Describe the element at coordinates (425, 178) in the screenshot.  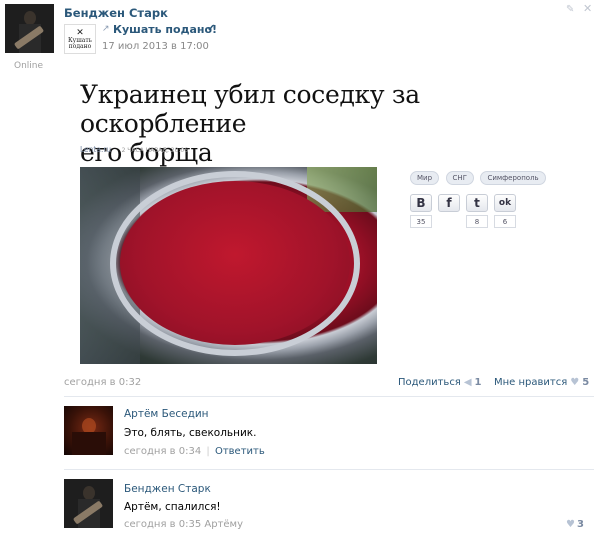
I see `tag-mir: Мир` at that location.